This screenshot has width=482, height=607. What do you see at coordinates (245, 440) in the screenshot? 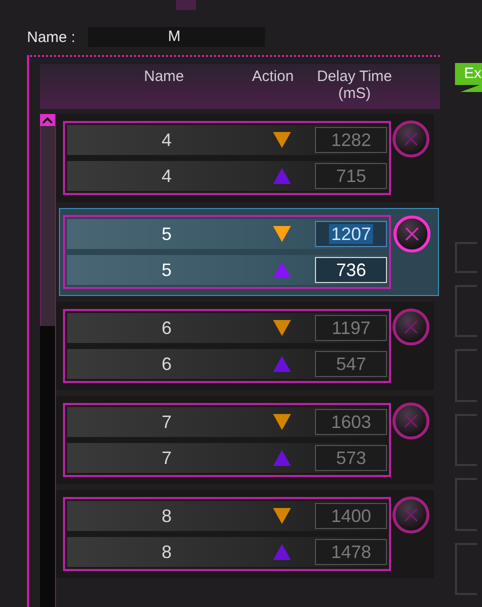
I see `macro-group: 7 1603 7 573` at bounding box center [245, 440].